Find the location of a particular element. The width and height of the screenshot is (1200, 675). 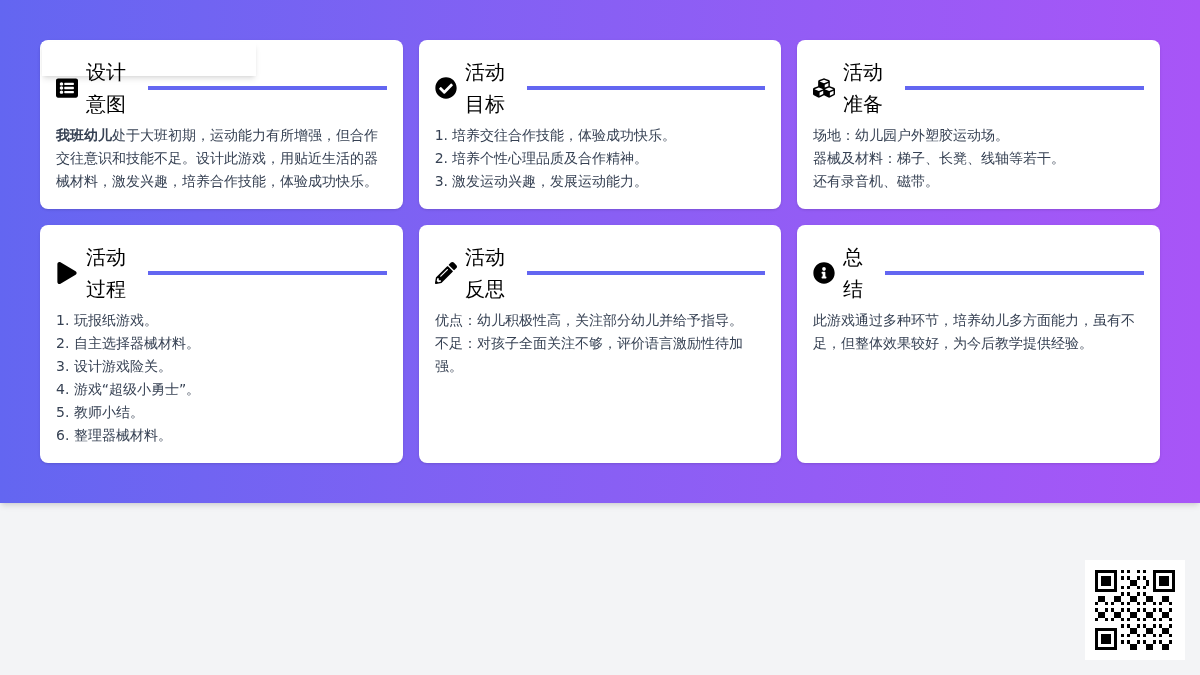

card-title: 总结 is located at coordinates (854, 273).